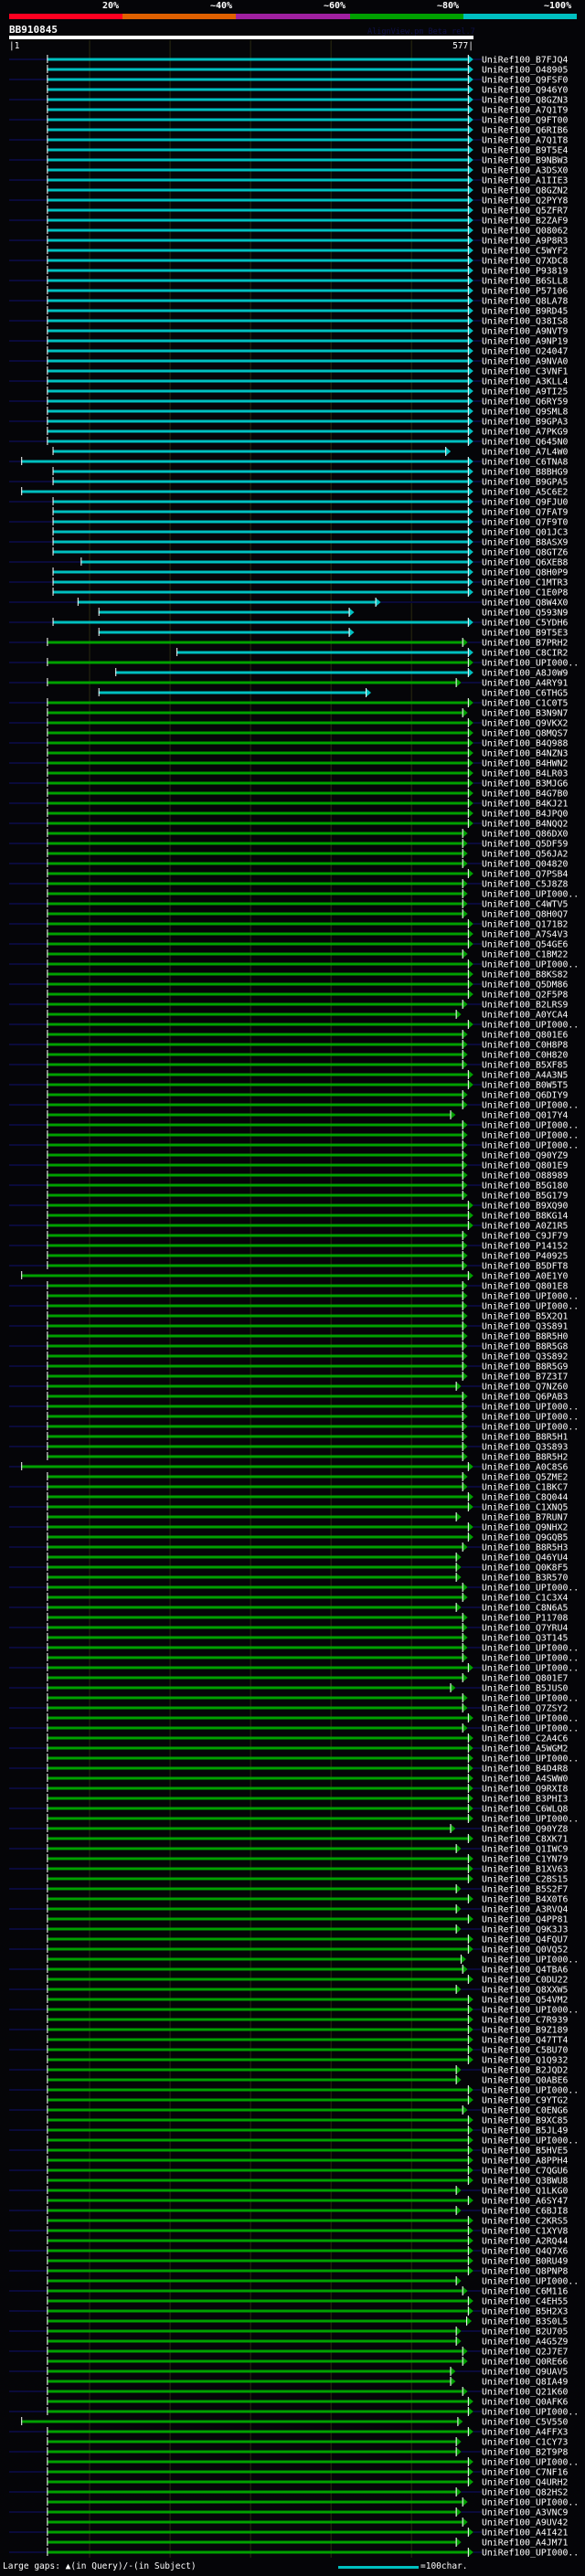  I want to click on hit-label: UniRef100_C1XNQ5, so click(525, 1508).